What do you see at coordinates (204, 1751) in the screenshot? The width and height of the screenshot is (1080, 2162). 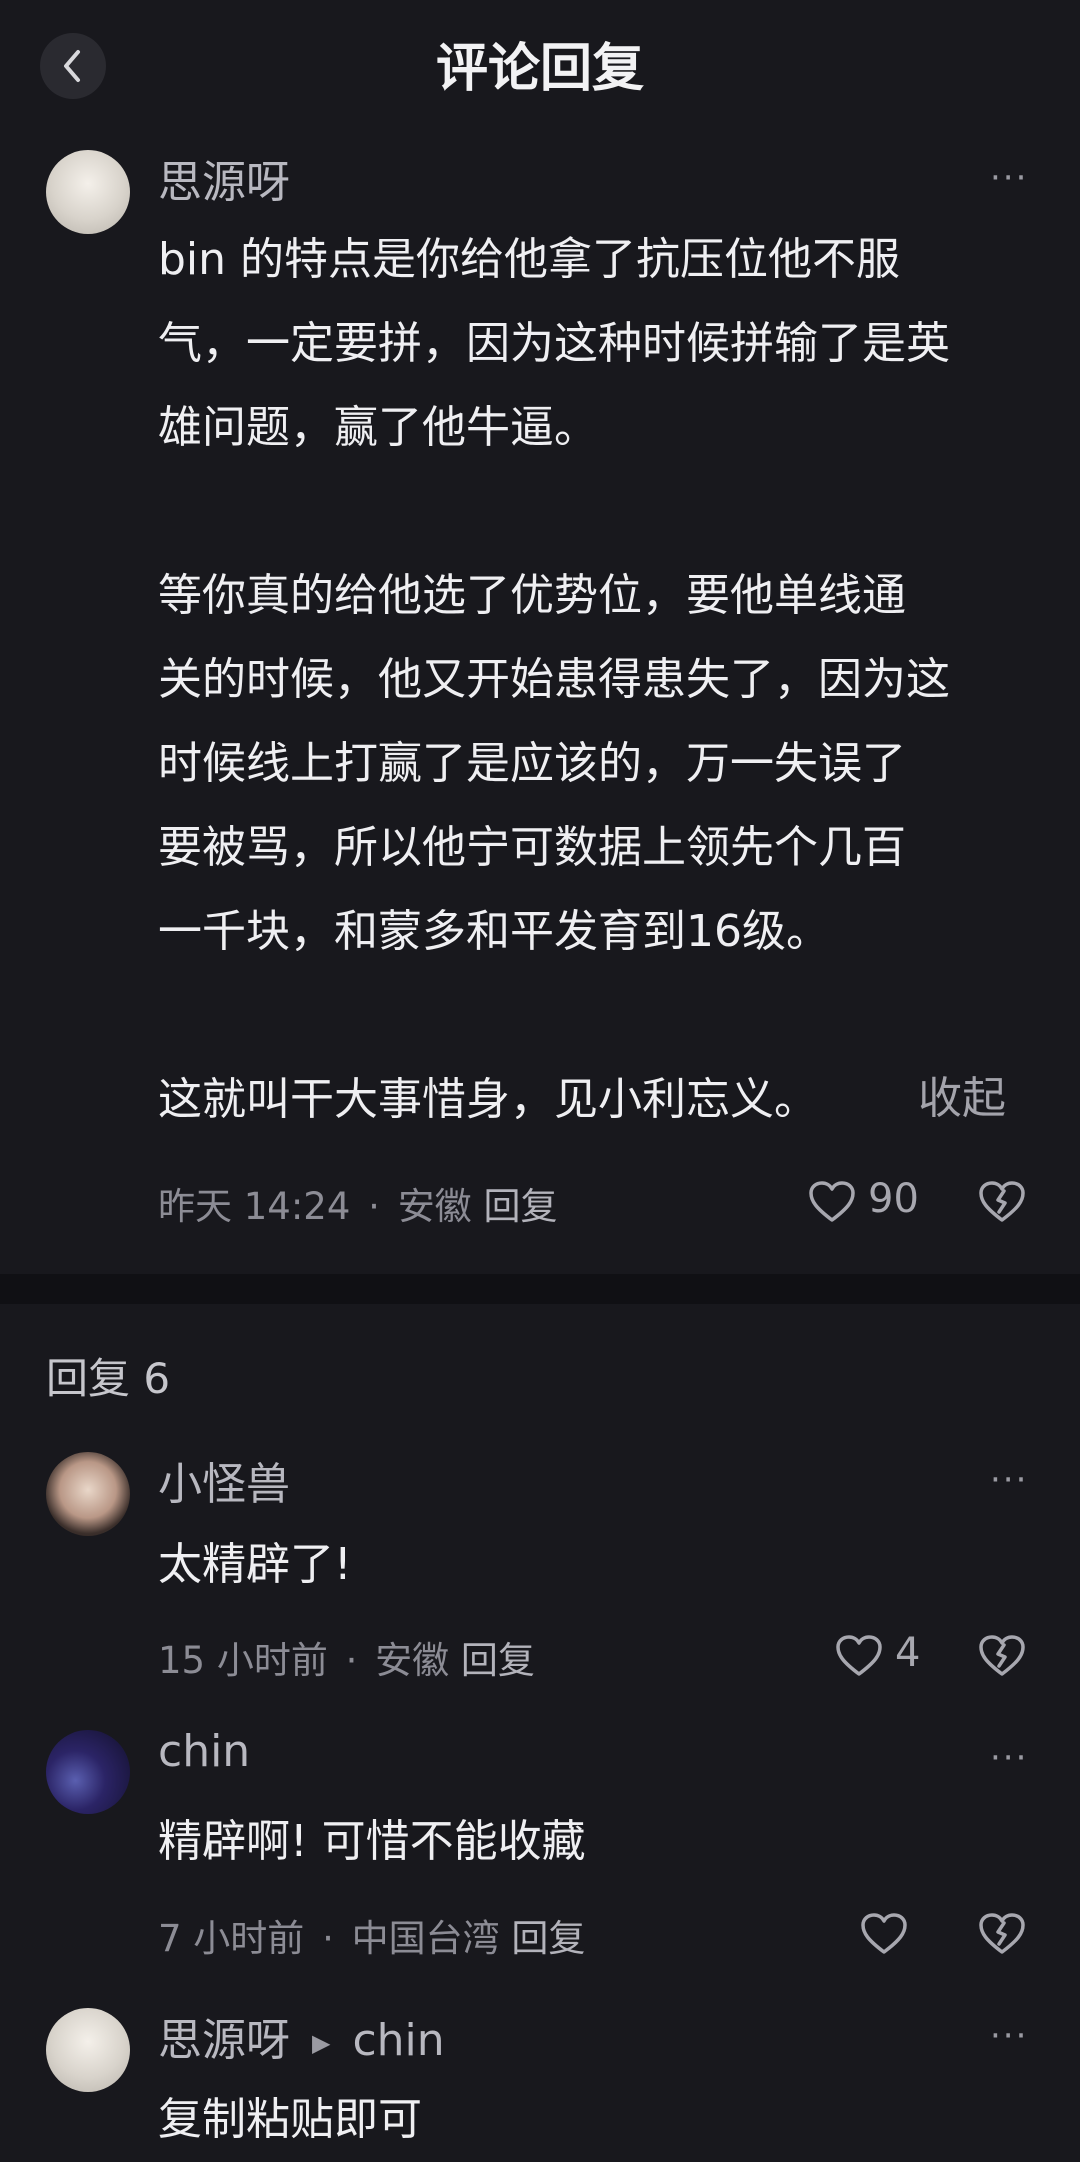 I see `reply-author: chin` at bounding box center [204, 1751].